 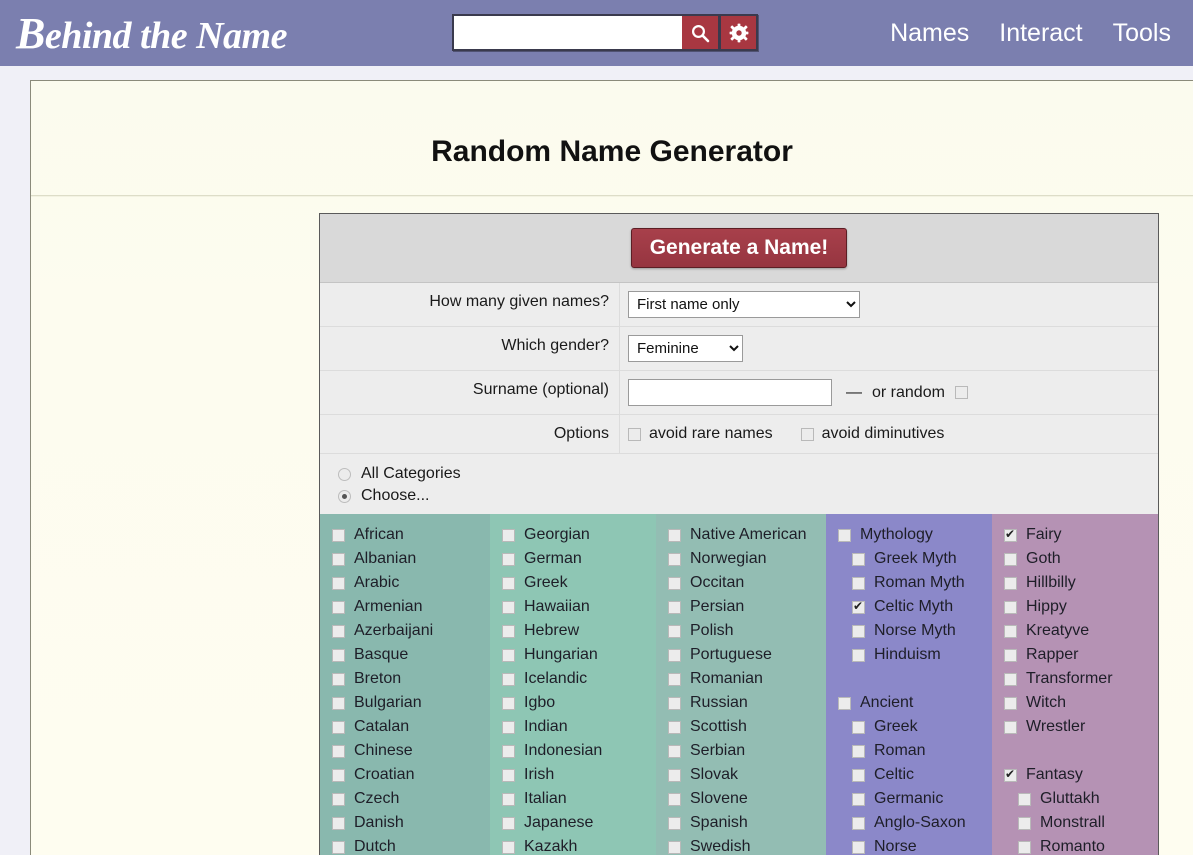 I want to click on category-item: Kazakh, so click(x=573, y=845).